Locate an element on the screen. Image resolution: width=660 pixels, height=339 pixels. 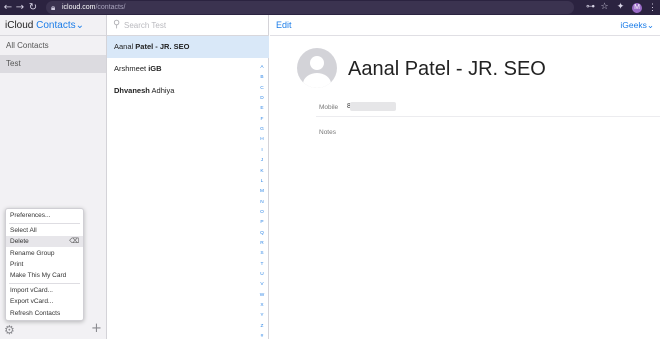
contact-row: Aanal Patel - JR. SEO is located at coordinates (188, 47).